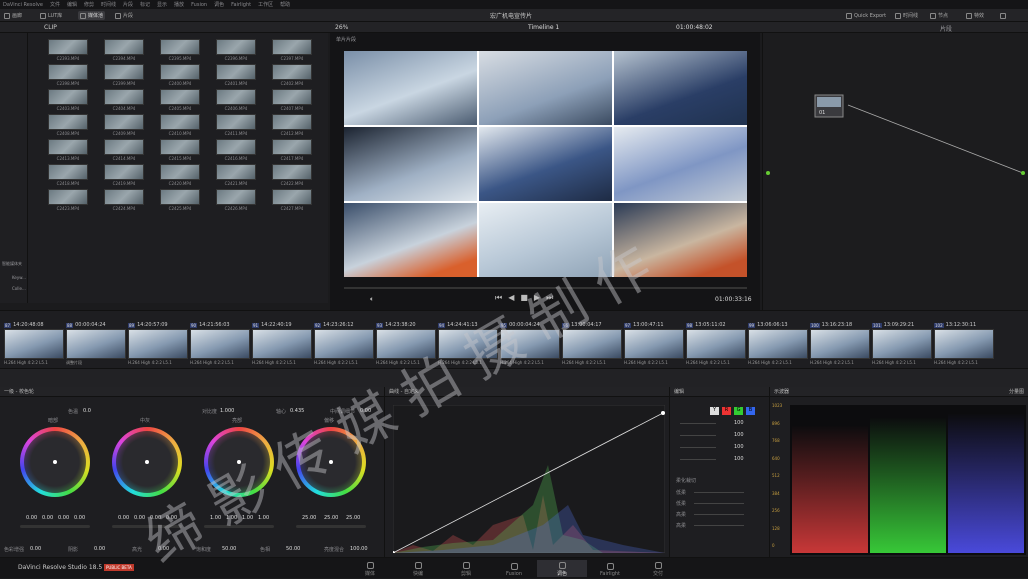  Describe the element at coordinates (906, 15) in the screenshot. I see `timeline-button: 时间线` at that location.